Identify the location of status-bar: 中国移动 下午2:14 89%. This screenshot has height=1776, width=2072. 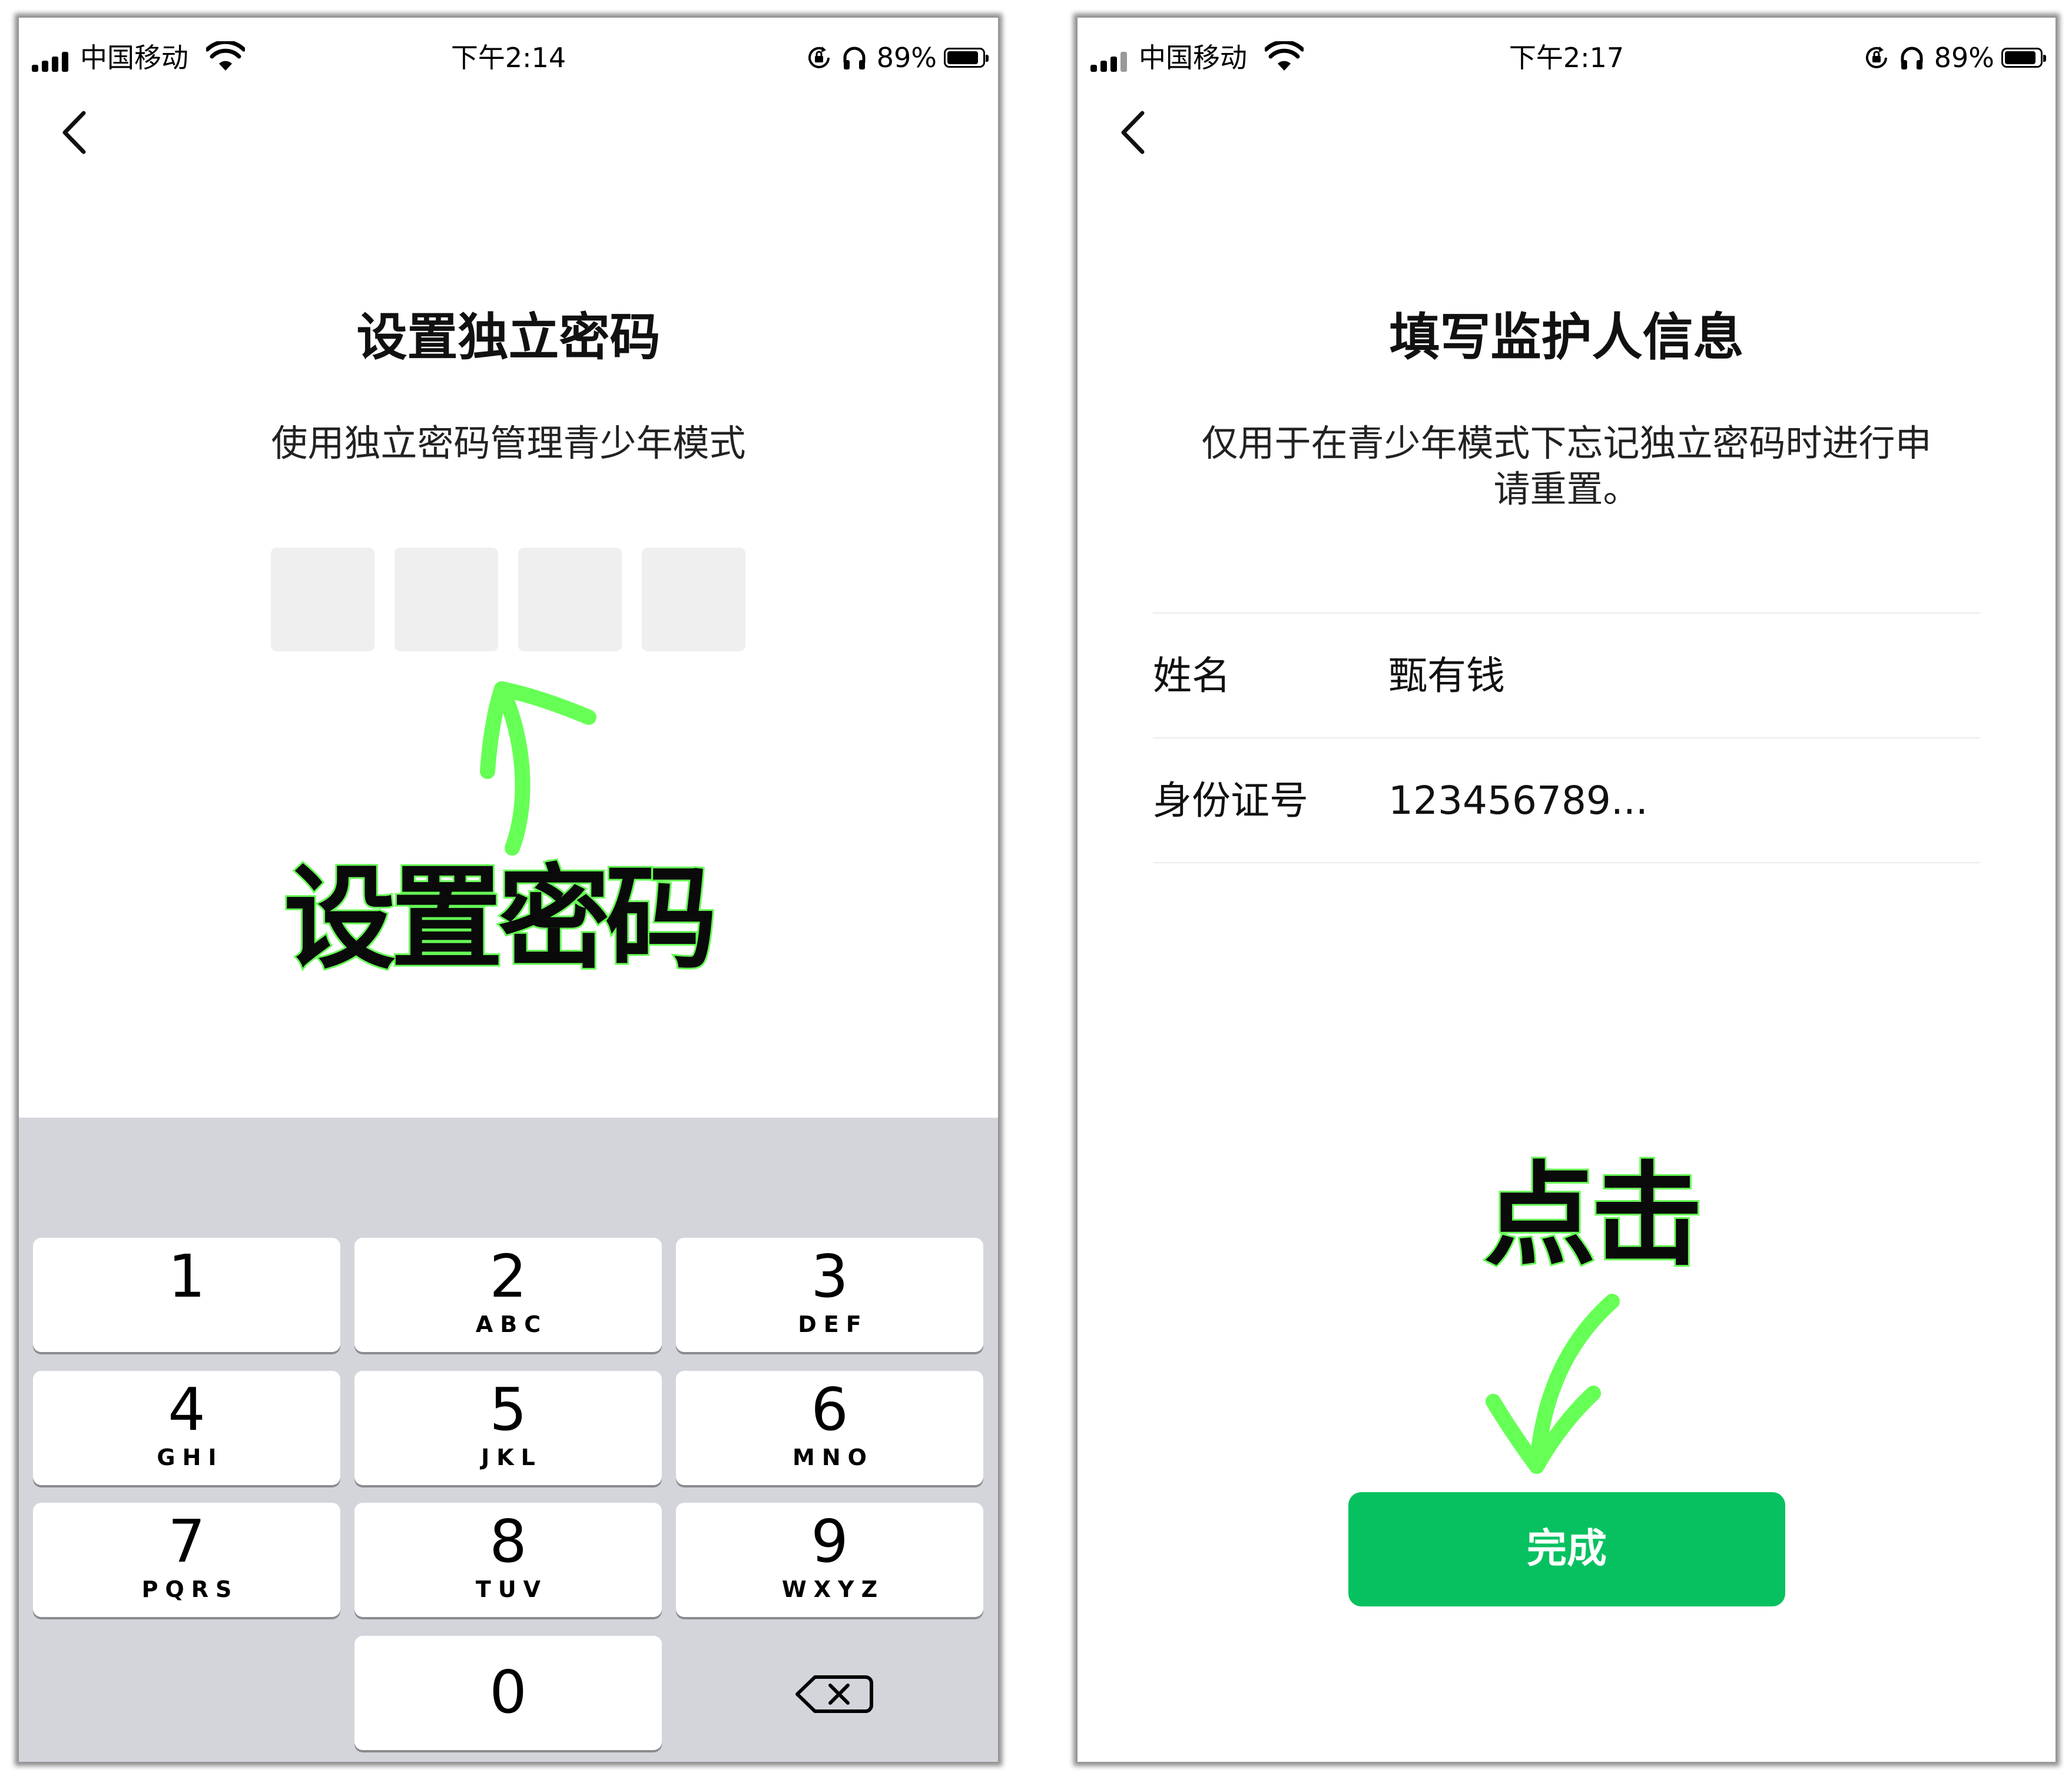
(509, 50).